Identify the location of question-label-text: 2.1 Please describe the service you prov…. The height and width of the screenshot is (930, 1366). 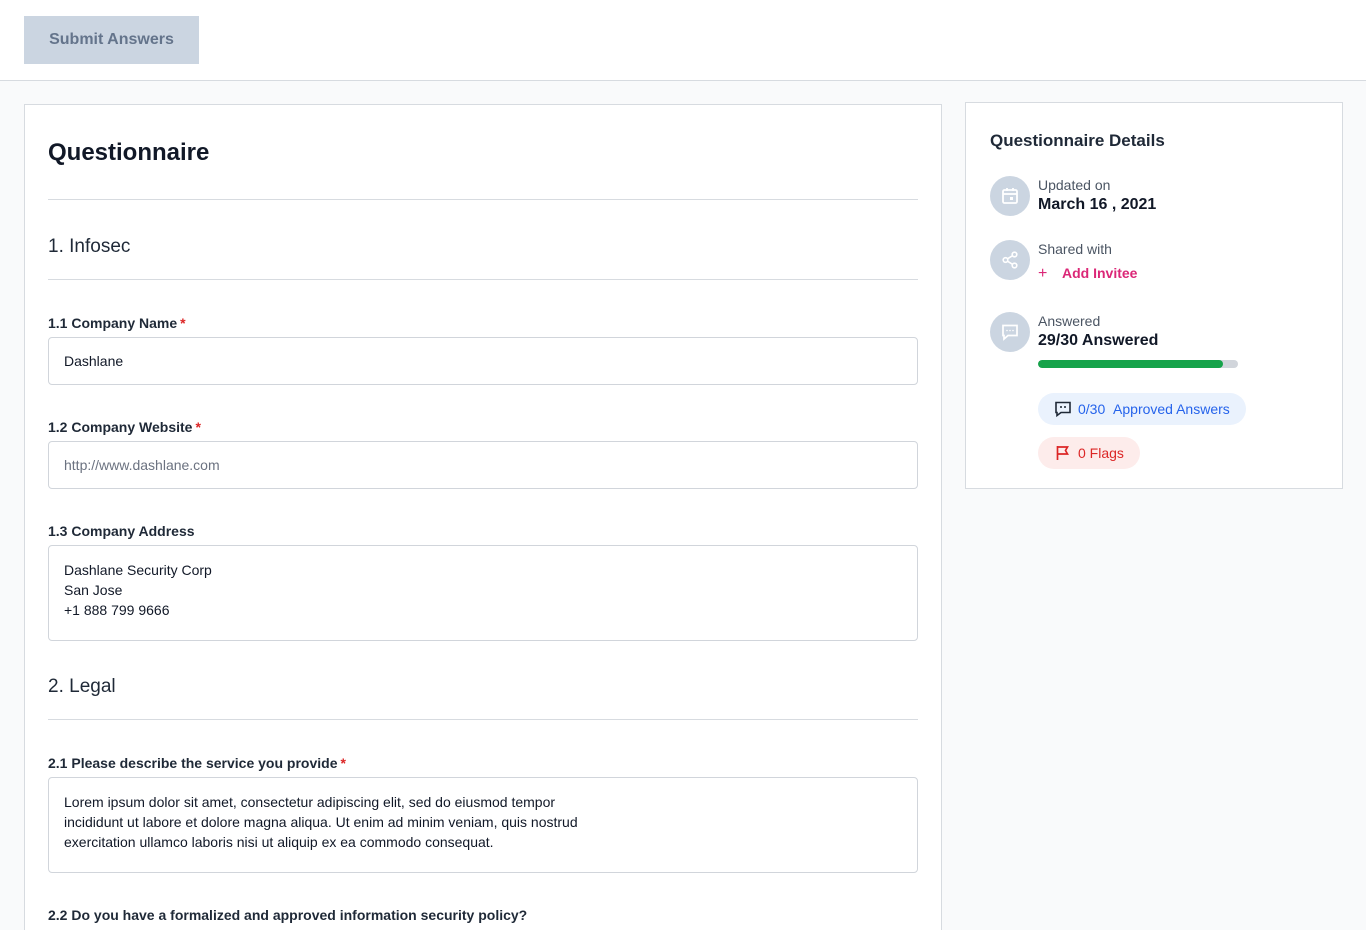
(193, 763).